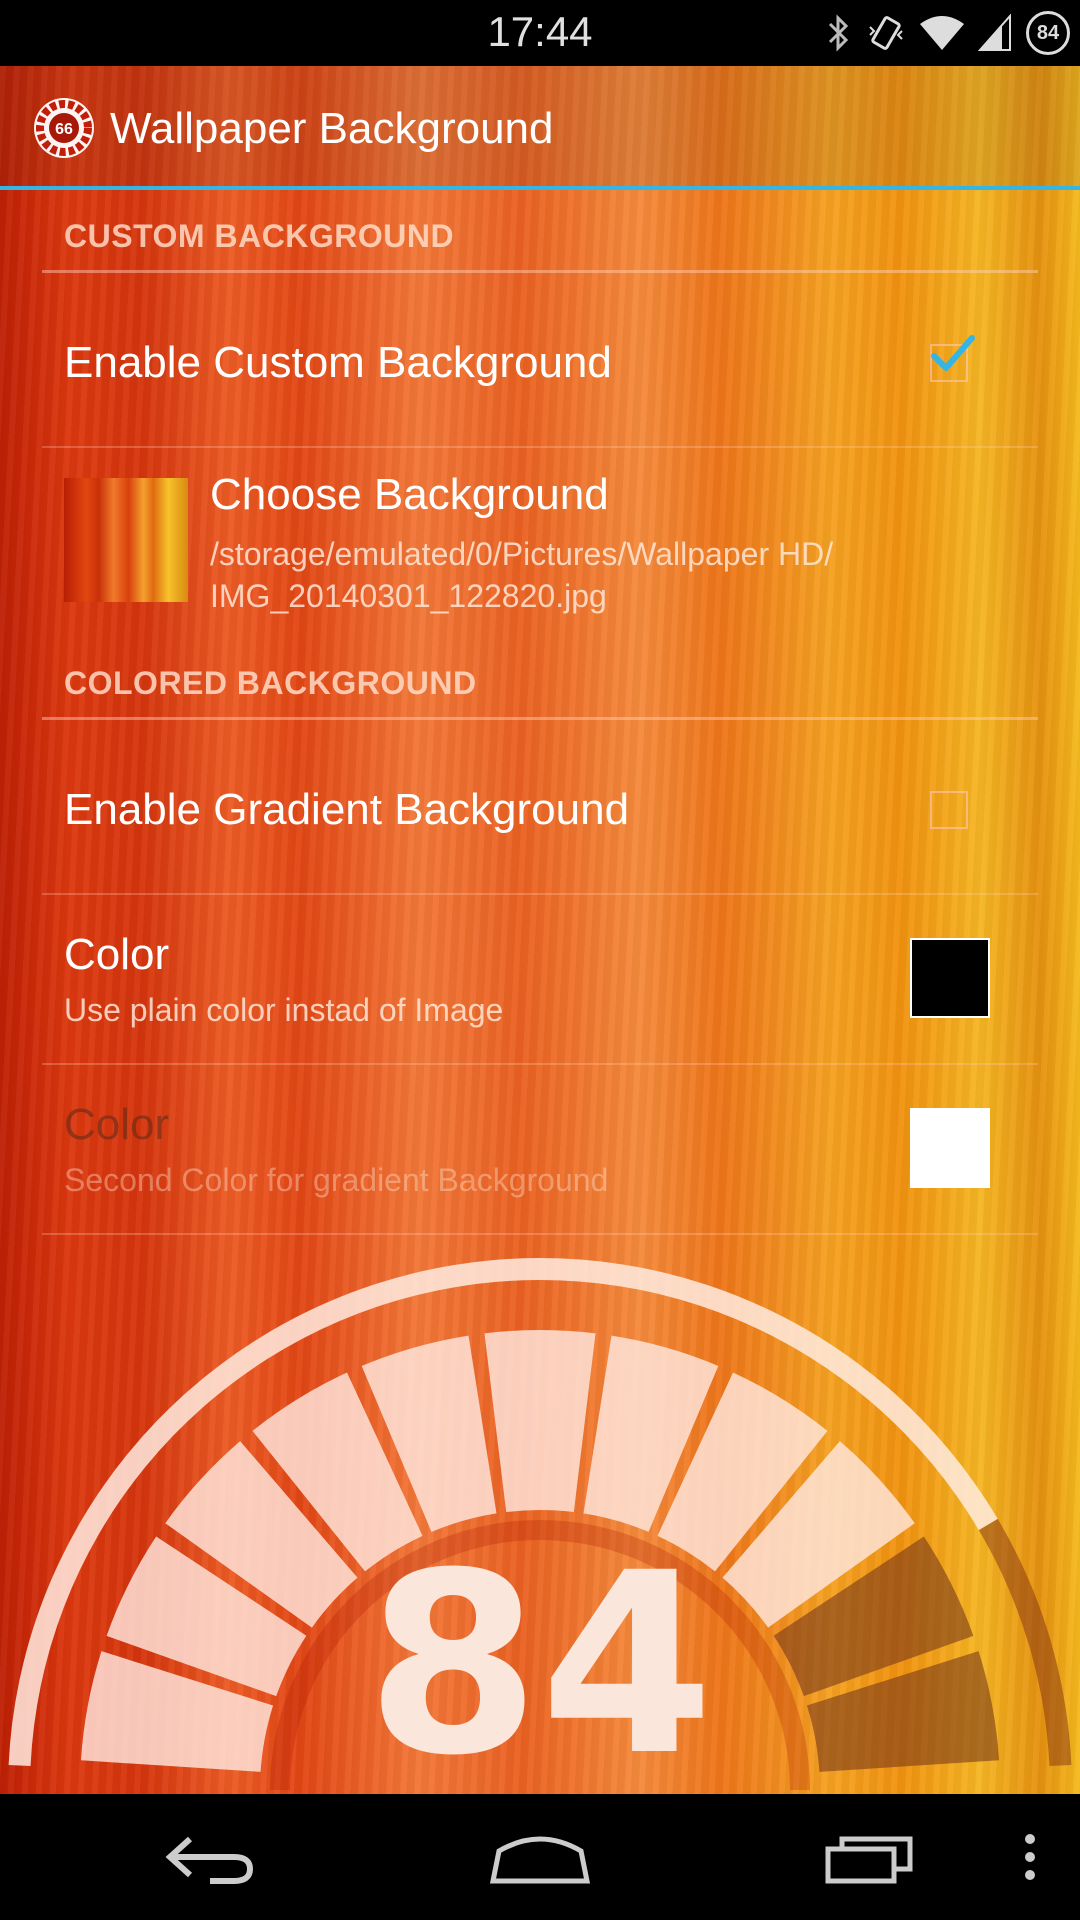  I want to click on pref-title: Choose Background, so click(409, 494).